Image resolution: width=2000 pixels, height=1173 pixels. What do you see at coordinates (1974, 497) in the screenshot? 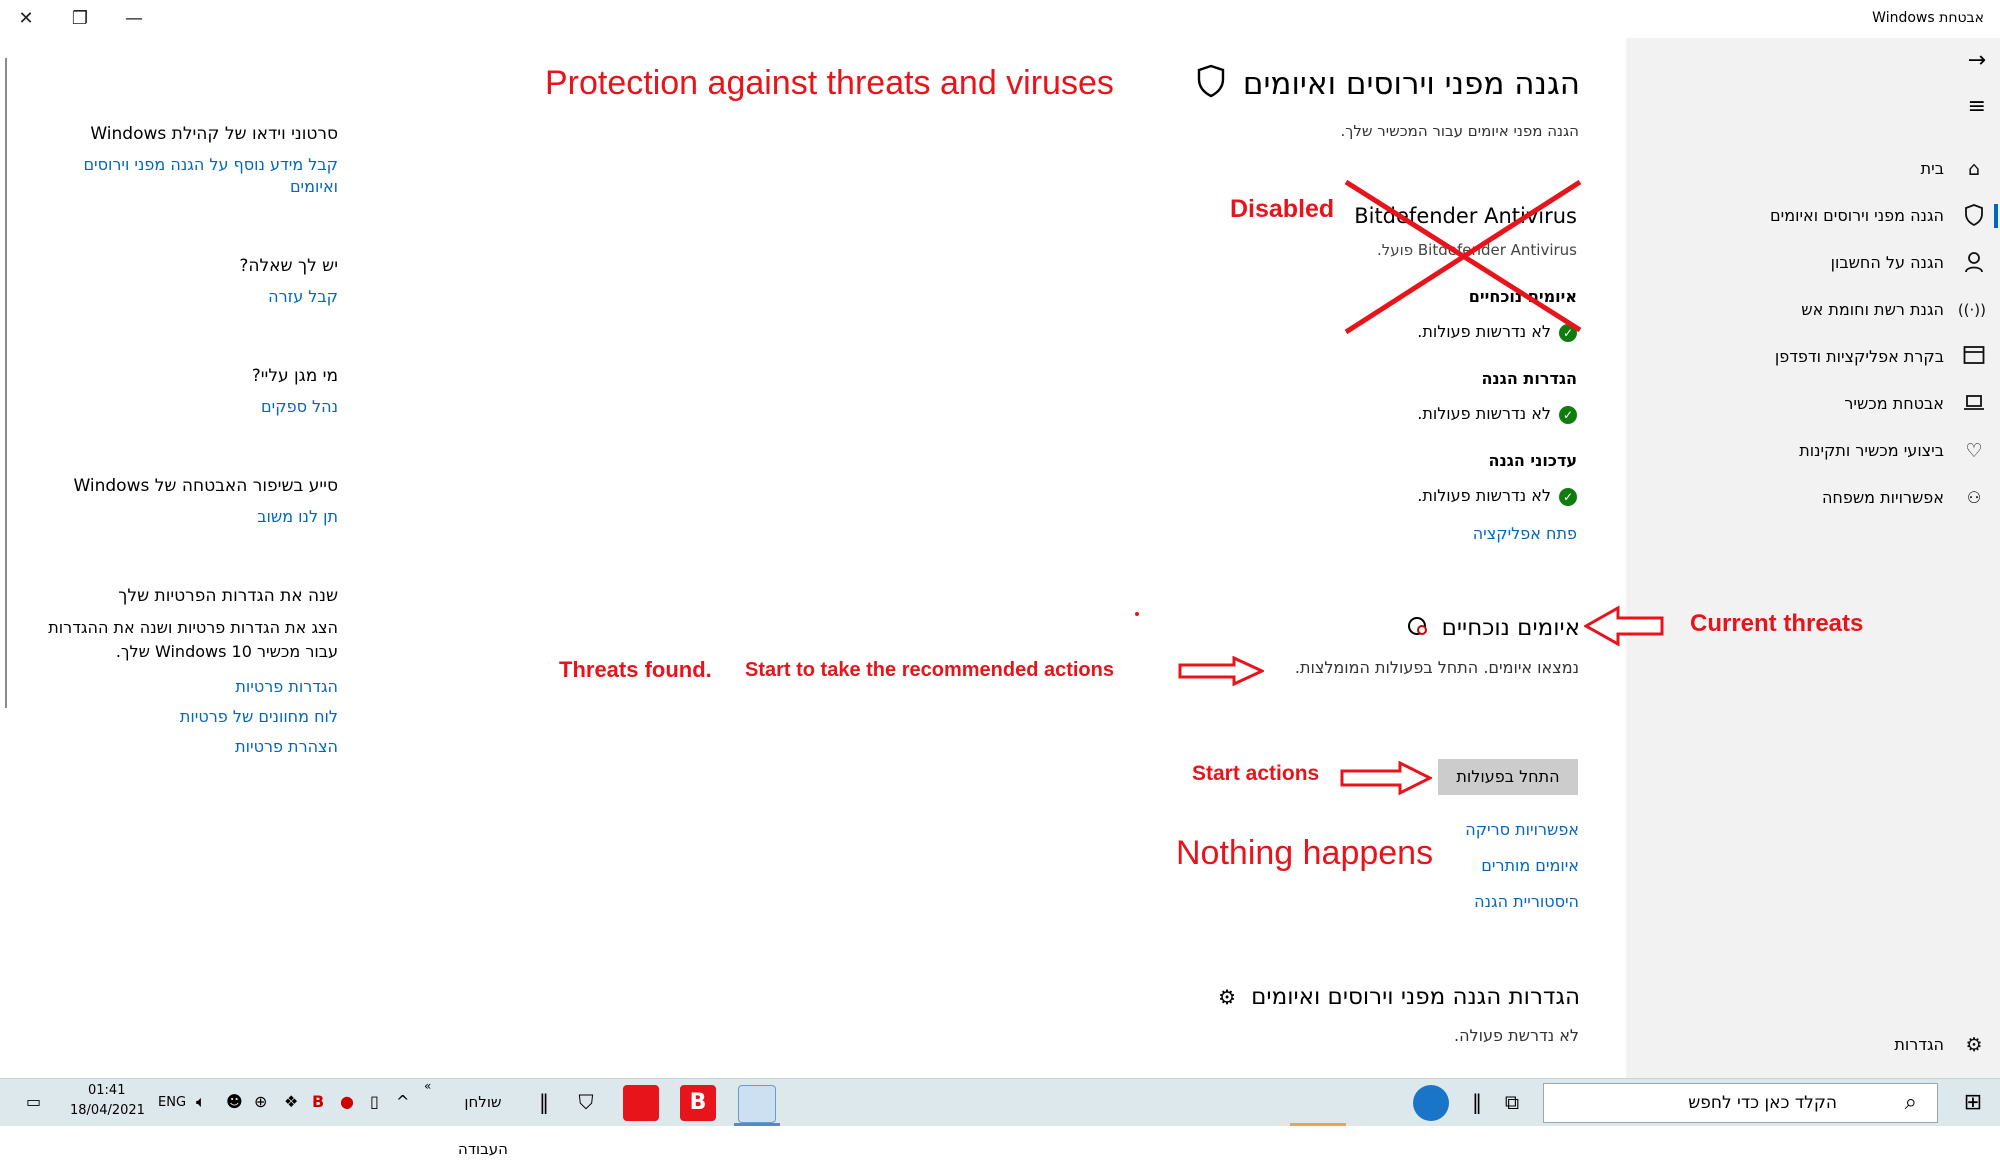
I see `family-icon: ⚇` at bounding box center [1974, 497].